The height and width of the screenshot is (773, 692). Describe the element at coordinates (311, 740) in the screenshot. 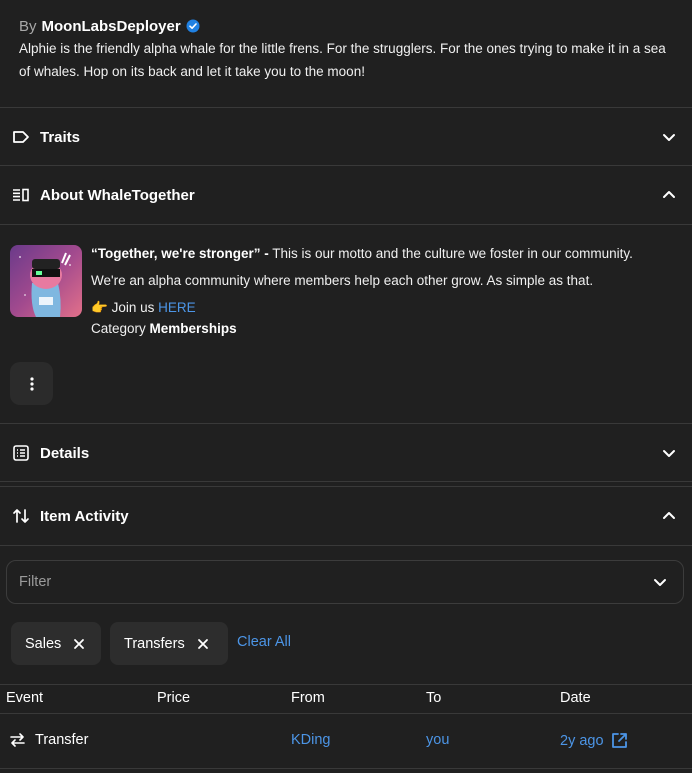

I see `table-row-from-link: KDing` at that location.